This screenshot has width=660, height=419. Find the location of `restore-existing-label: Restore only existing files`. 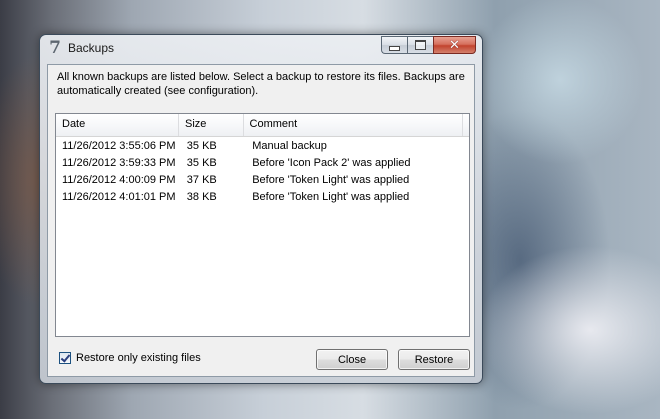

restore-existing-label: Restore only existing files is located at coordinates (138, 358).